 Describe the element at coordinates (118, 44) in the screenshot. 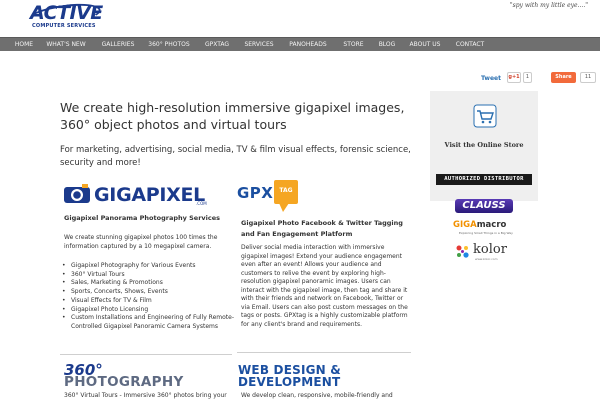

I see `nav-item-galleries: GALLERIES` at that location.